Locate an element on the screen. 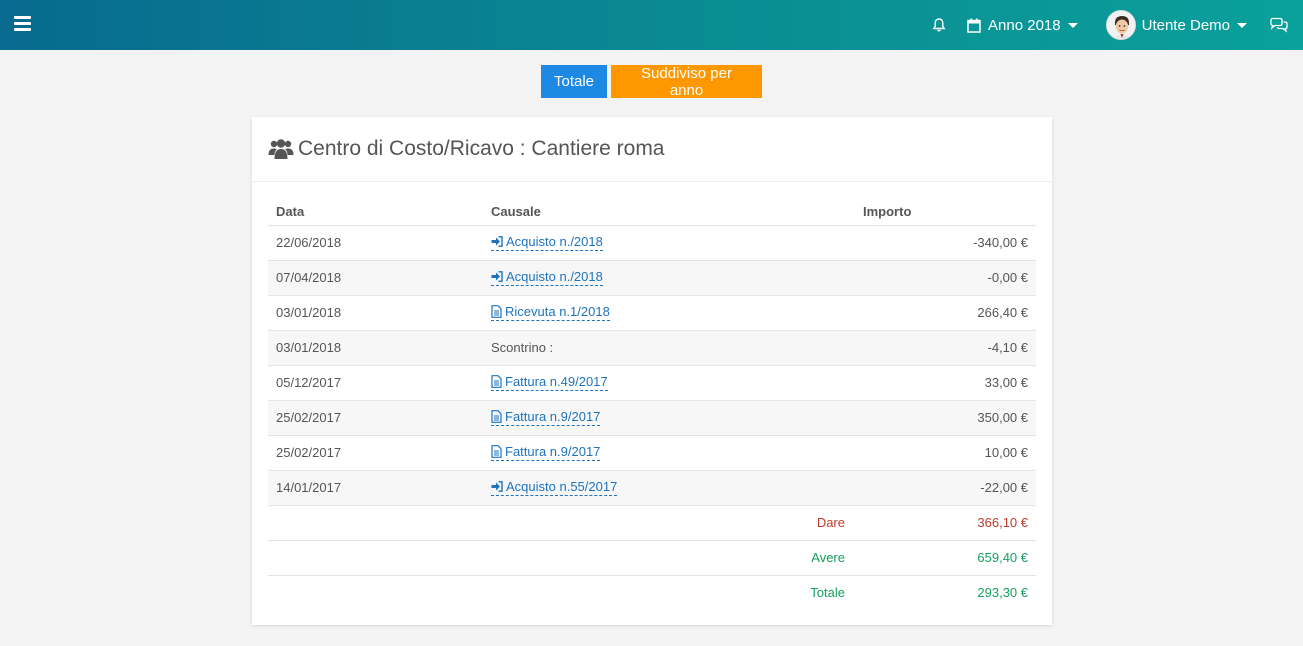 Image resolution: width=1303 pixels, height=646 pixels. view-toggle-group: Totale Suddiviso per anno is located at coordinates (651, 82).